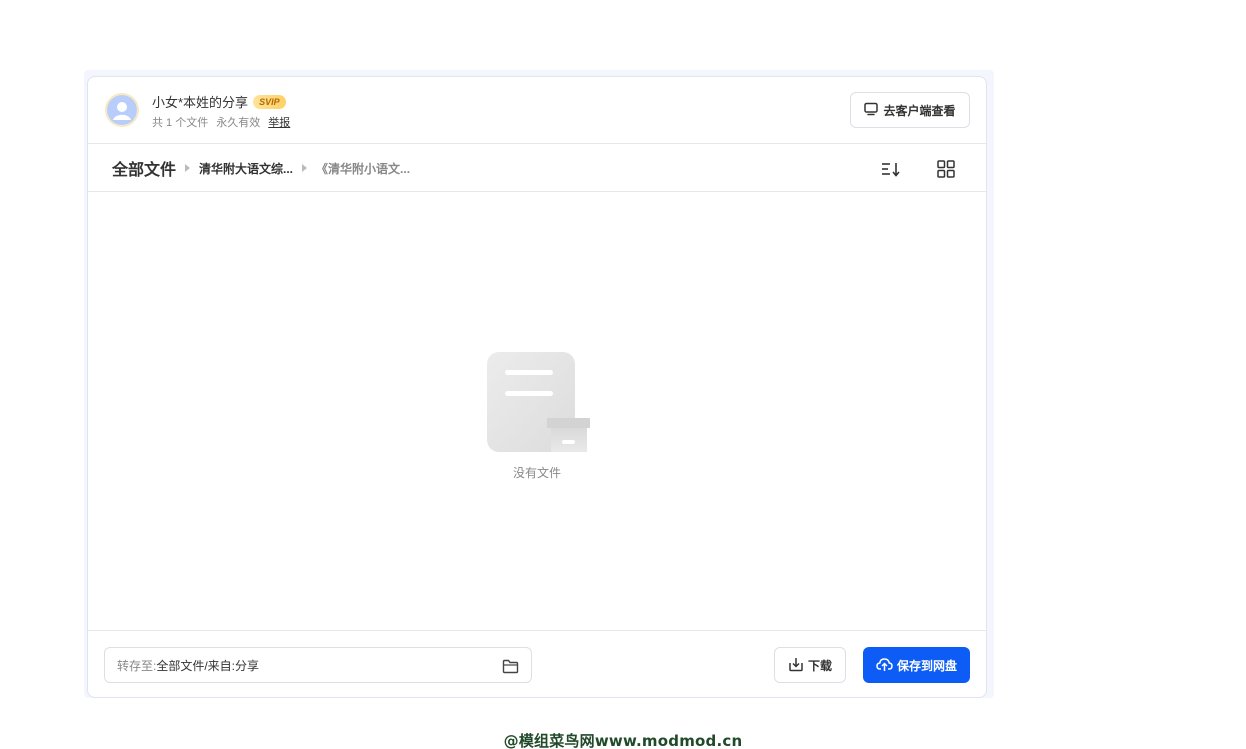 This screenshot has width=1246, height=749. I want to click on empty-folder-illustration, so click(538, 402).